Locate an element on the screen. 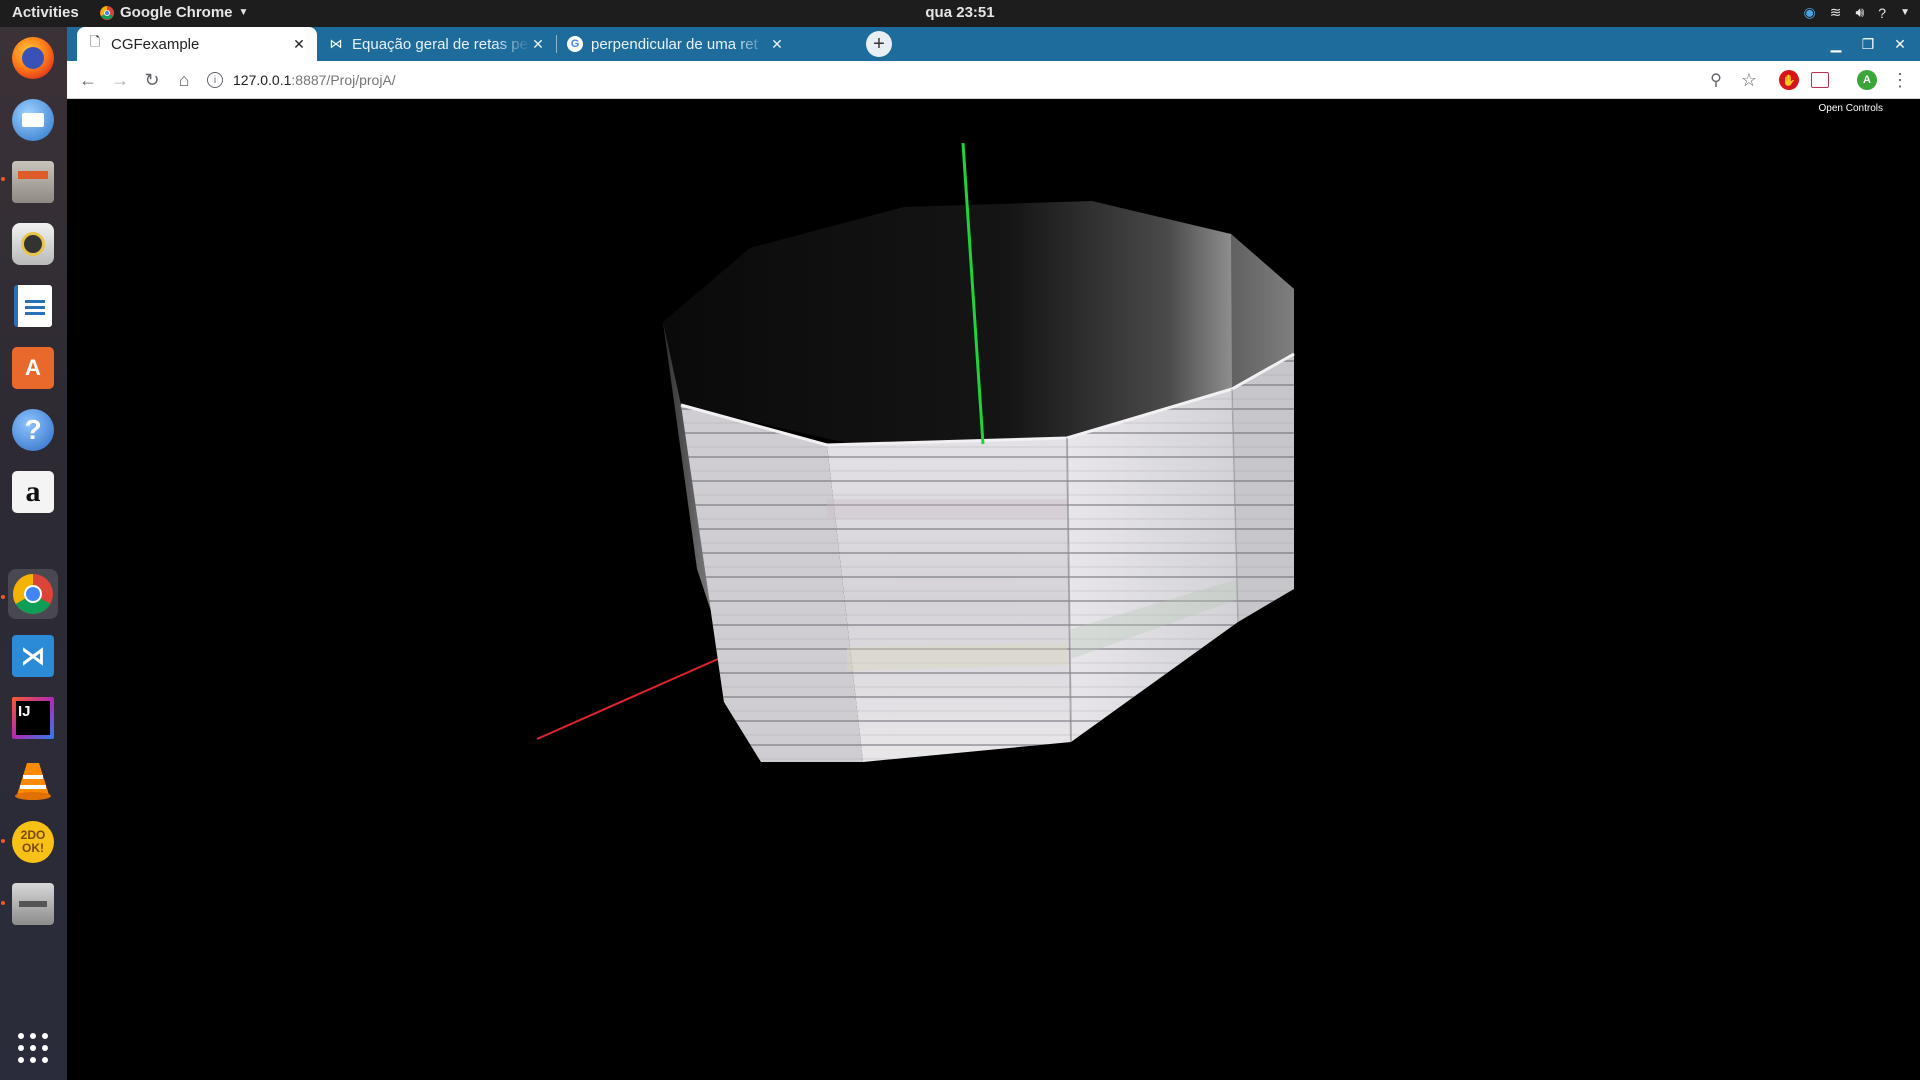 This screenshot has height=1080, width=1920. software-center-icon: A is located at coordinates (33, 368).